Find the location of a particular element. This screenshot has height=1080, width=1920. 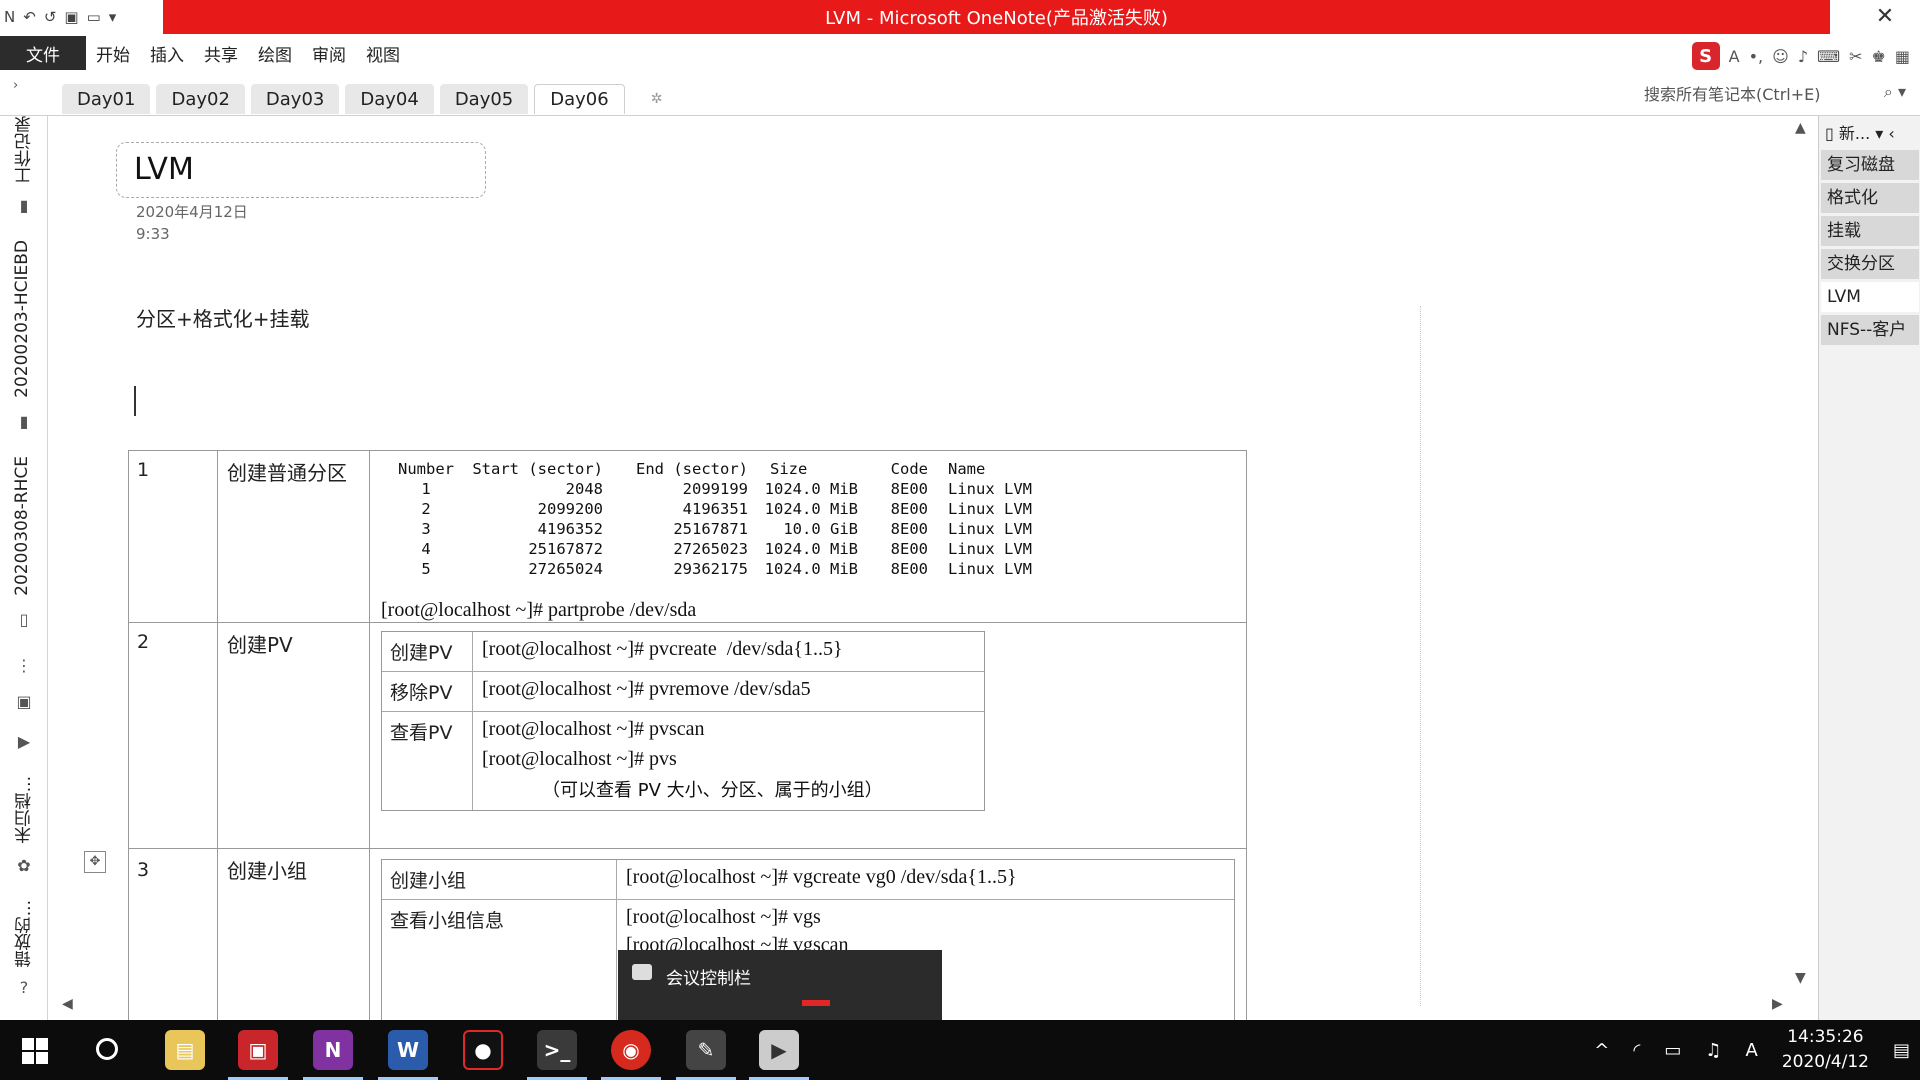

notebook-rhce: 20200308-RHCE is located at coordinates (22, 526).